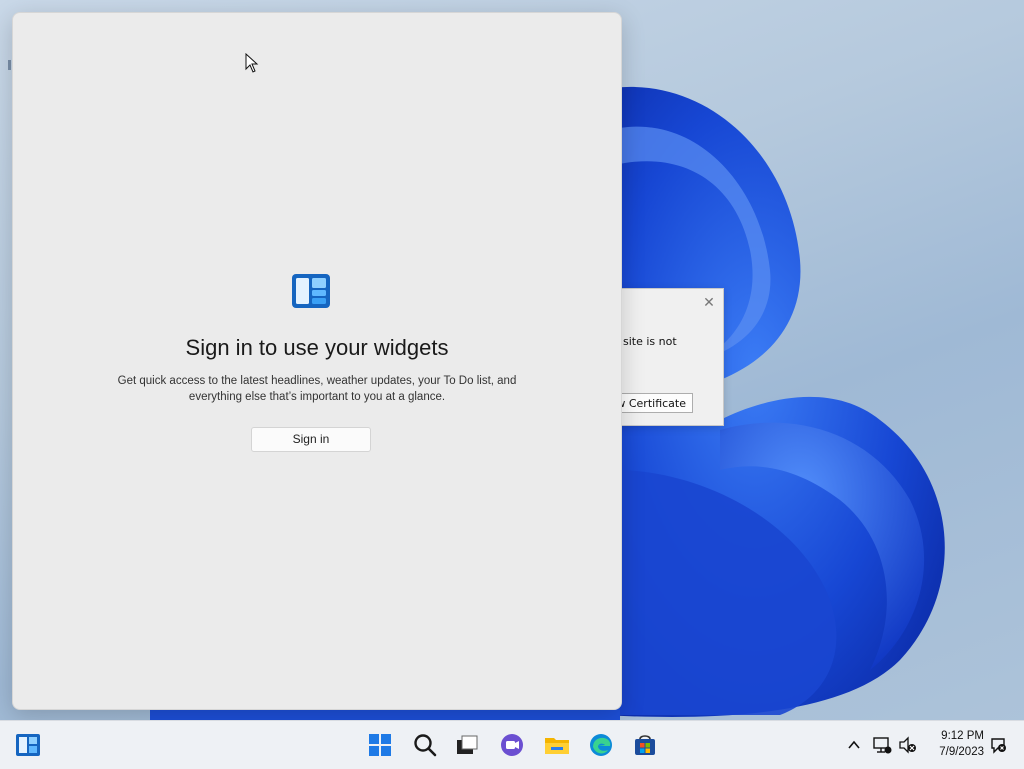  I want to click on task-view-icon, so click(467, 745).